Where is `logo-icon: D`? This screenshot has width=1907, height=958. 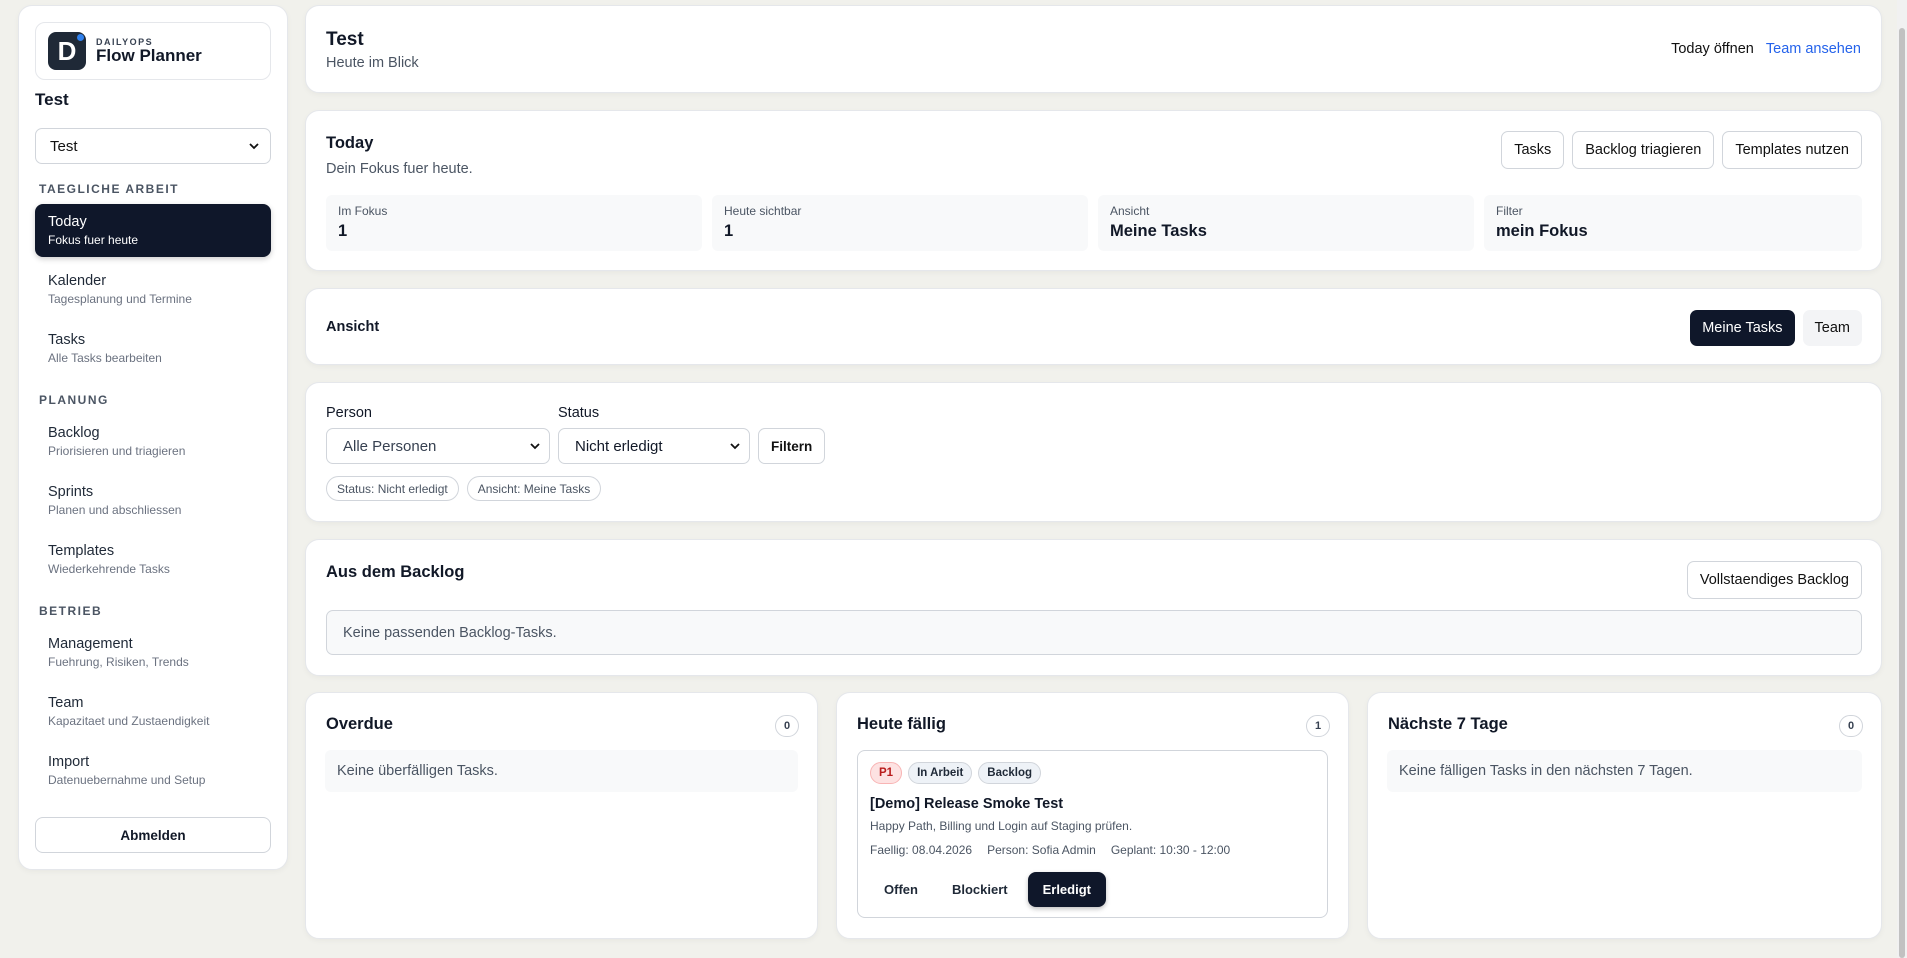
logo-icon: D is located at coordinates (67, 51).